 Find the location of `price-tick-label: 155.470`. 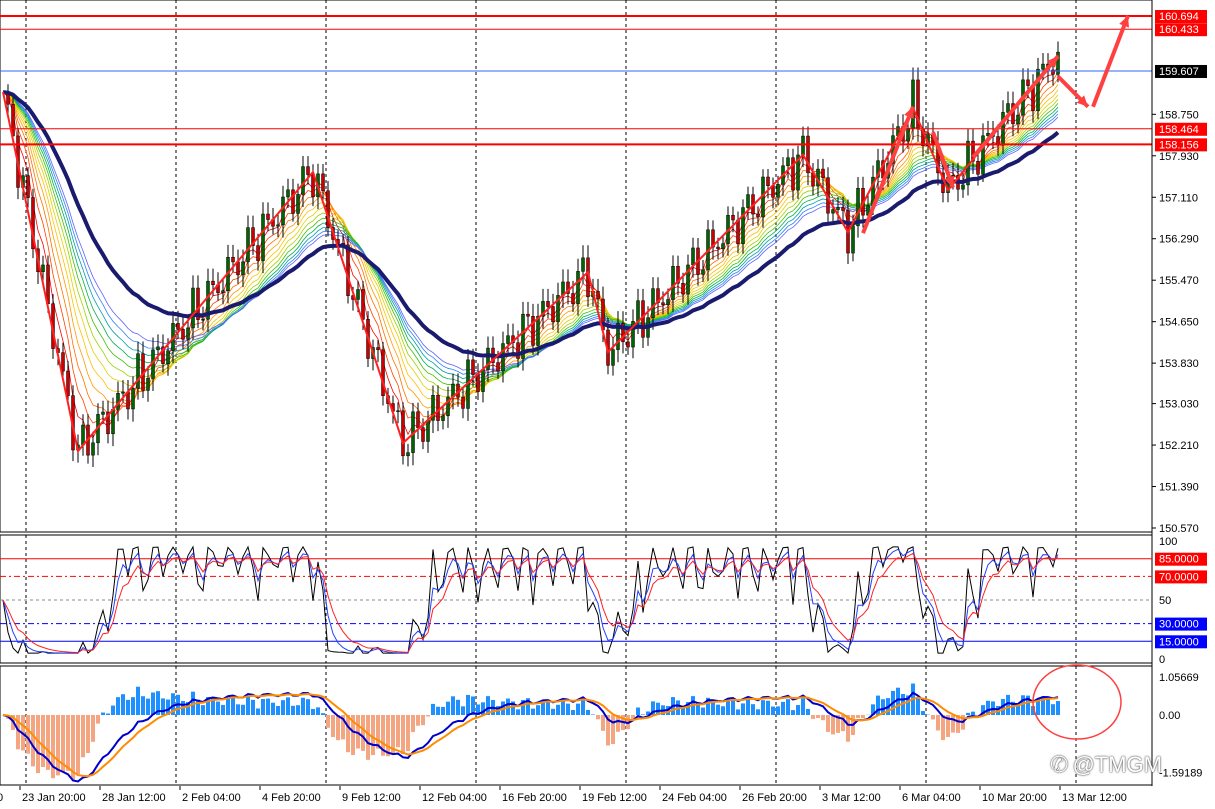

price-tick-label: 155.470 is located at coordinates (1179, 281).